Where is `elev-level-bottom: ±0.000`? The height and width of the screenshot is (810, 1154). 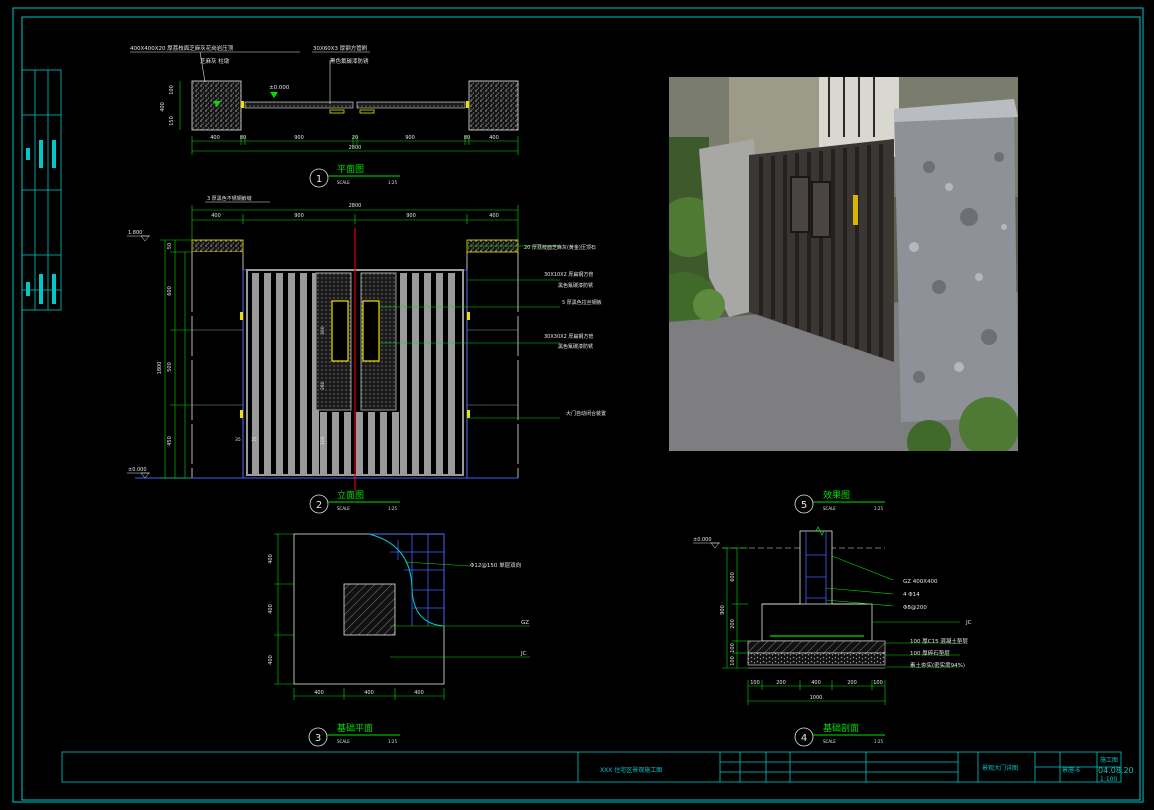 elev-level-bottom: ±0.000 is located at coordinates (137, 470).